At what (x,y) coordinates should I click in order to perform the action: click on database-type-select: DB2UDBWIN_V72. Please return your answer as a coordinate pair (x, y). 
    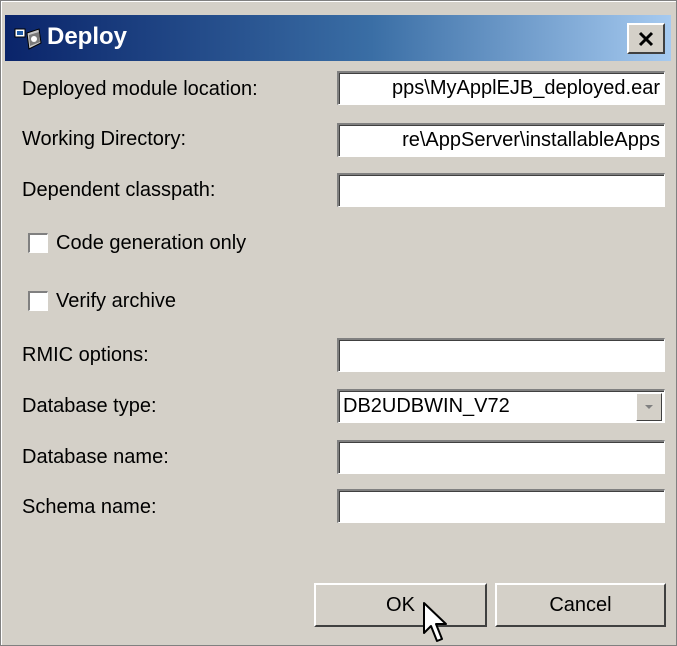
    Looking at the image, I should click on (501, 406).